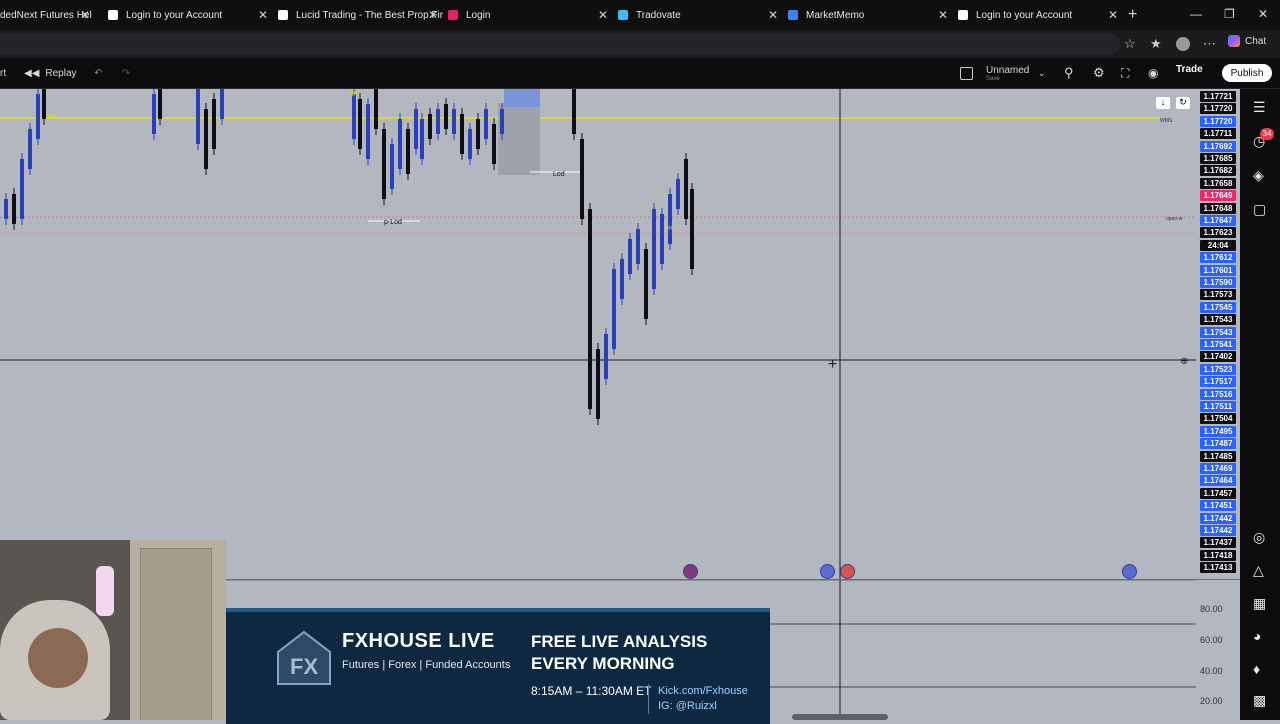 This screenshot has width=1280, height=724. What do you see at coordinates (531, 15) in the screenshot?
I see `browser-tab: Login ✕` at bounding box center [531, 15].